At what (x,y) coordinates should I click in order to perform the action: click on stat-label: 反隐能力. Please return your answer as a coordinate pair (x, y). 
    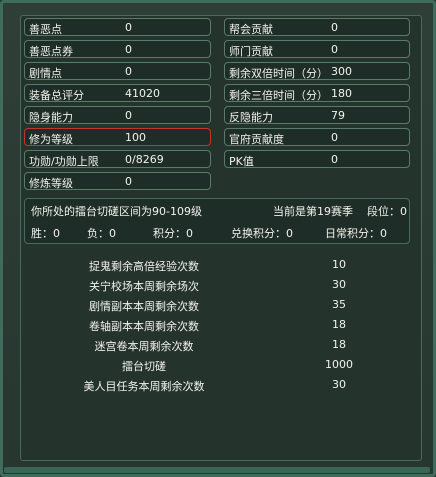
    Looking at the image, I should click on (251, 117).